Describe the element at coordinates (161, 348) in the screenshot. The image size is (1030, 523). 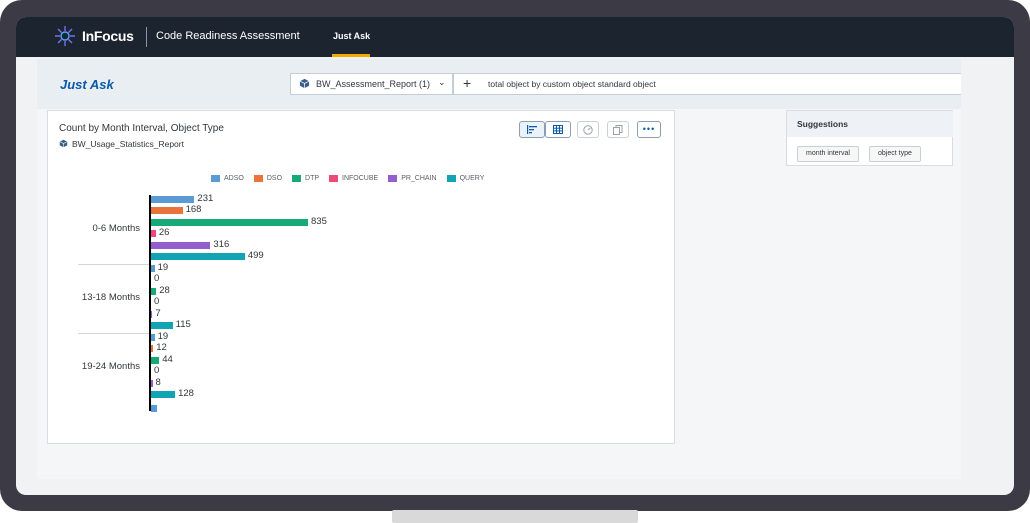
I see `data-label: 12` at that location.